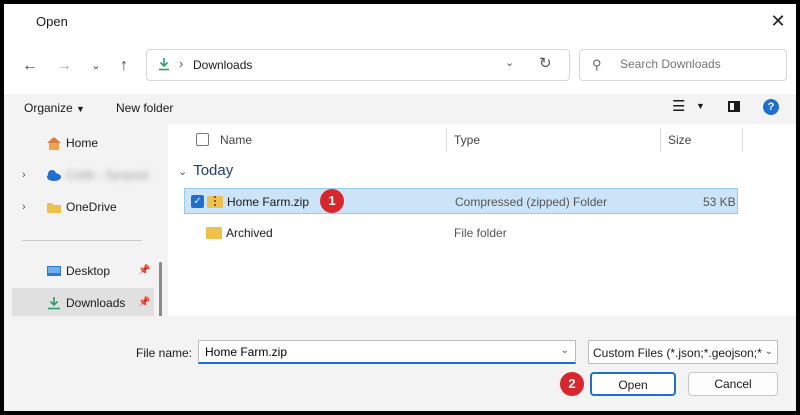 This screenshot has width=800, height=415. Describe the element at coordinates (572, 384) in the screenshot. I see `step-badge: 2` at that location.